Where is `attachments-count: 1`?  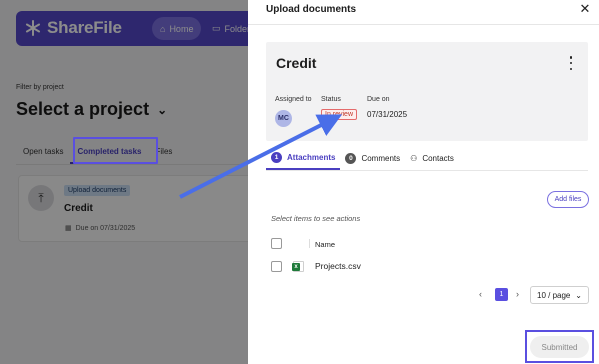 attachments-count: 1 is located at coordinates (276, 157).